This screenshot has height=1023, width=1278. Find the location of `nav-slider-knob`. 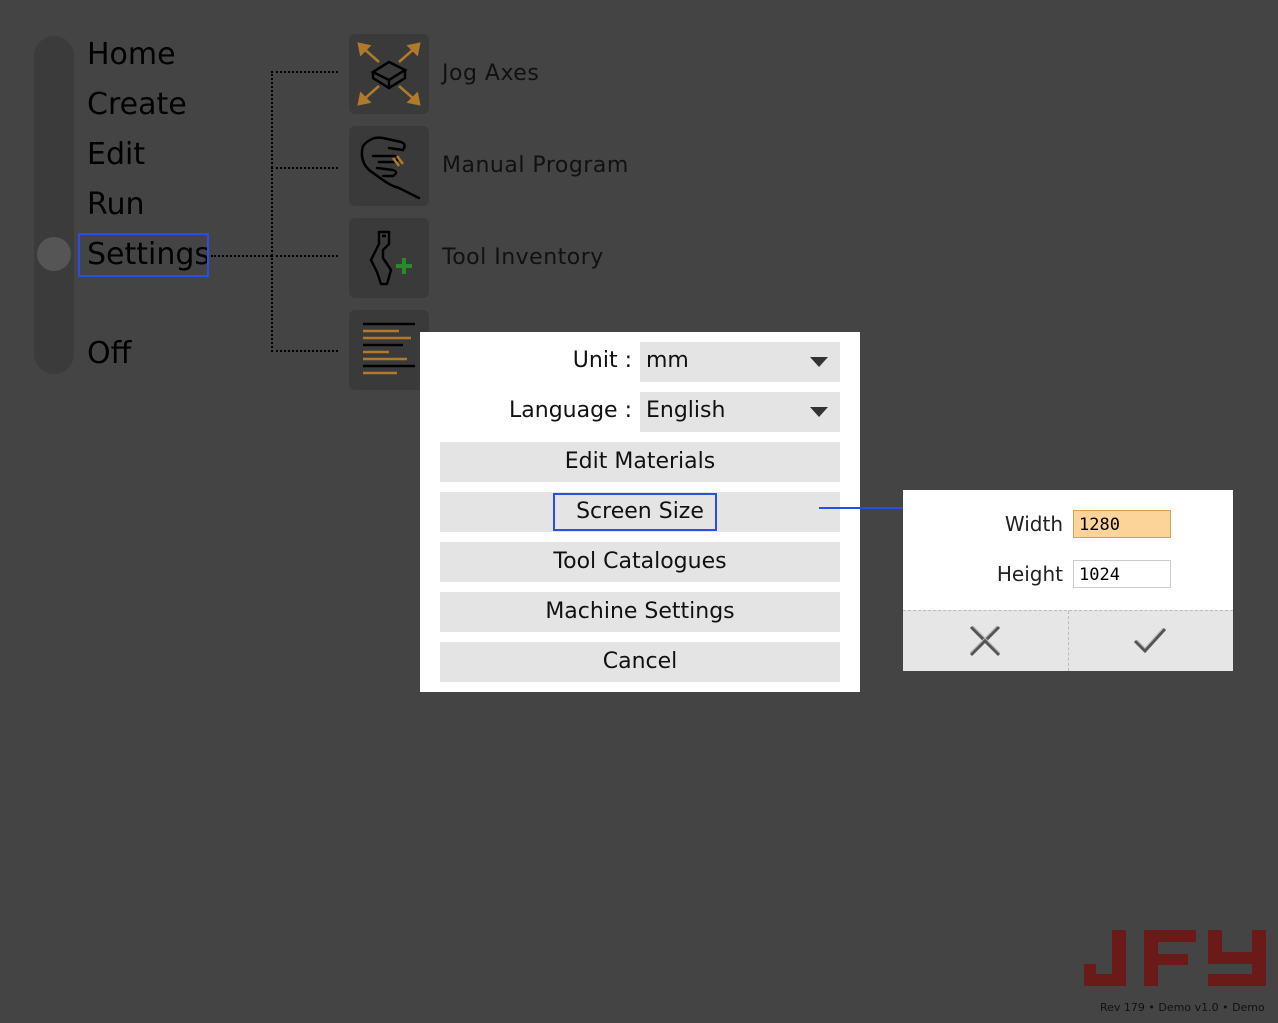

nav-slider-knob is located at coordinates (54, 254).